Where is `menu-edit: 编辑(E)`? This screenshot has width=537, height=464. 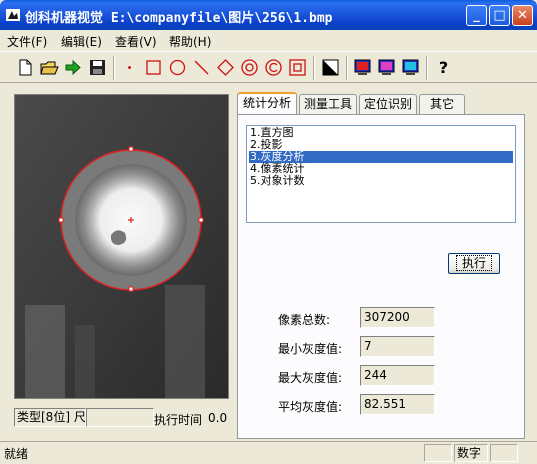 menu-edit: 编辑(E) is located at coordinates (81, 41).